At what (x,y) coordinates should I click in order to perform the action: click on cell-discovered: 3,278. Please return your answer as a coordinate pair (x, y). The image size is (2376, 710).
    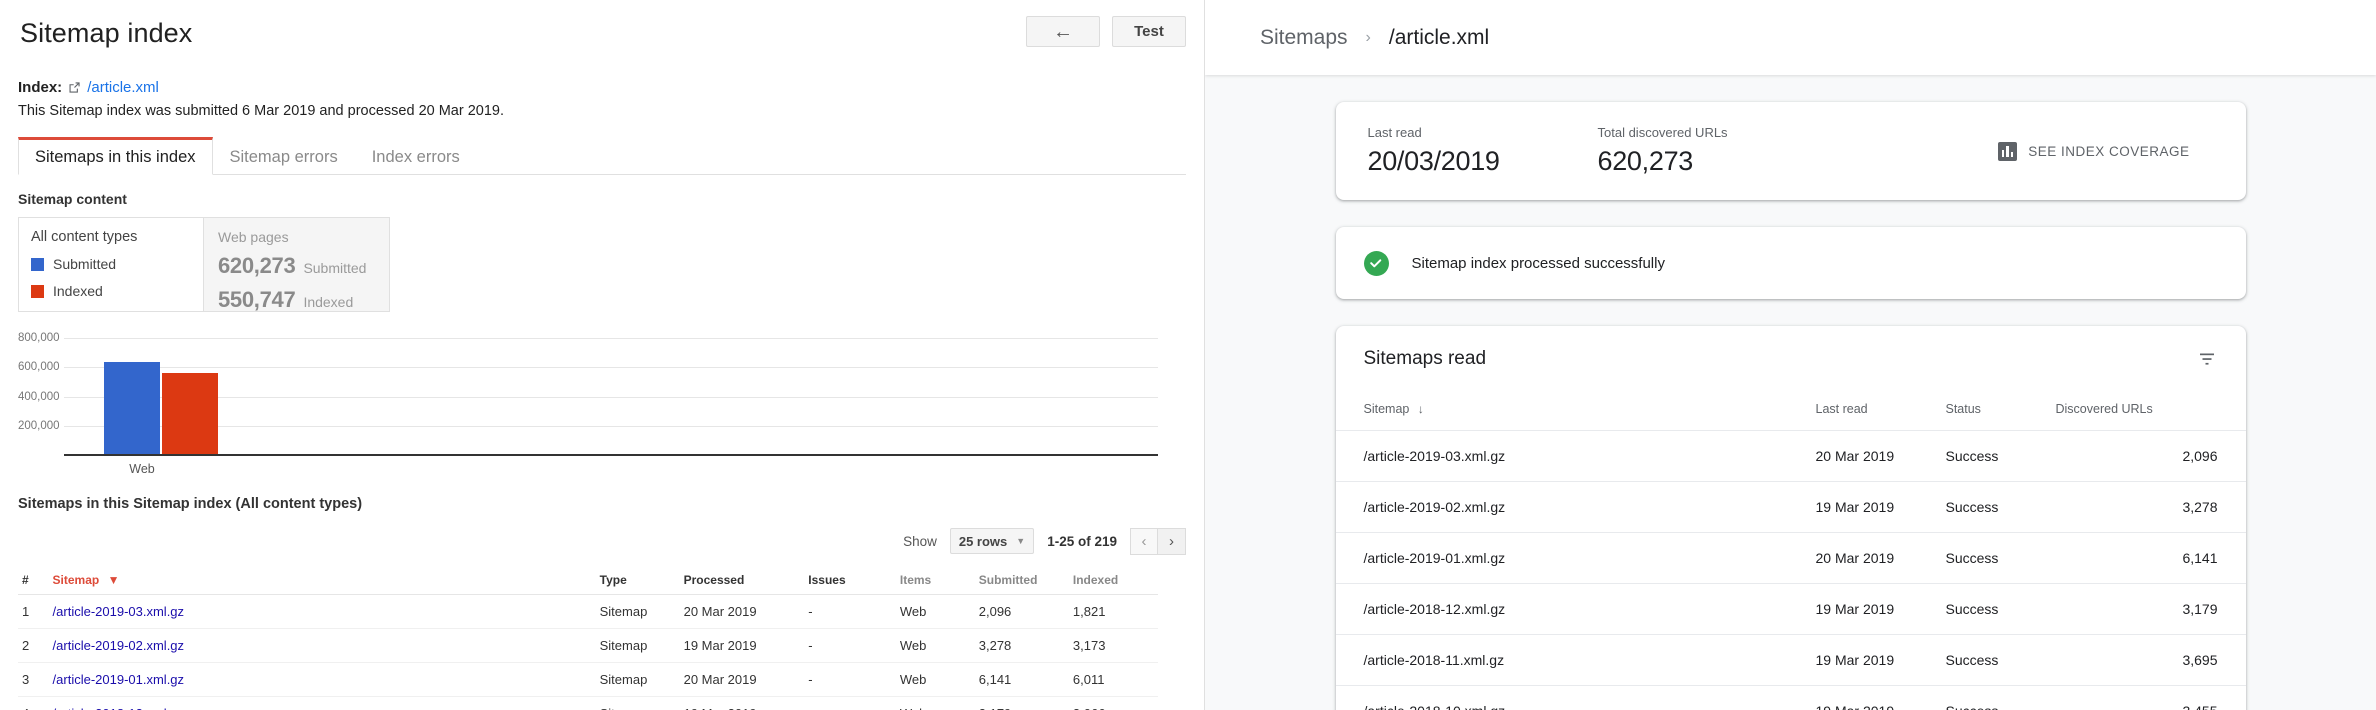
    Looking at the image, I should click on (2150, 507).